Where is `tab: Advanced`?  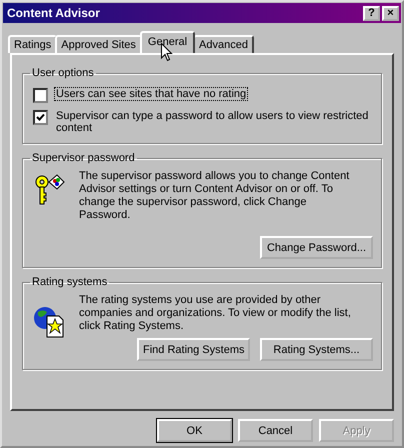 tab: Advanced is located at coordinates (223, 44).